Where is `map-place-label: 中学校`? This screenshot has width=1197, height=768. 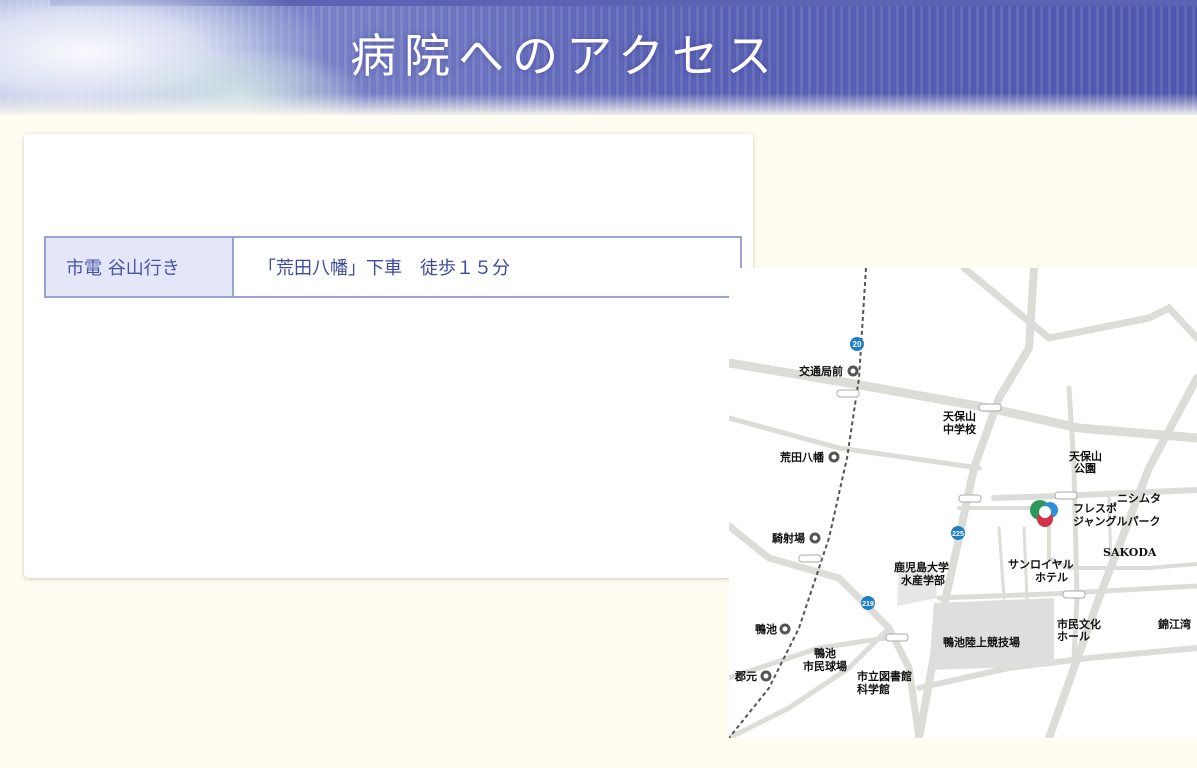 map-place-label: 中学校 is located at coordinates (960, 429).